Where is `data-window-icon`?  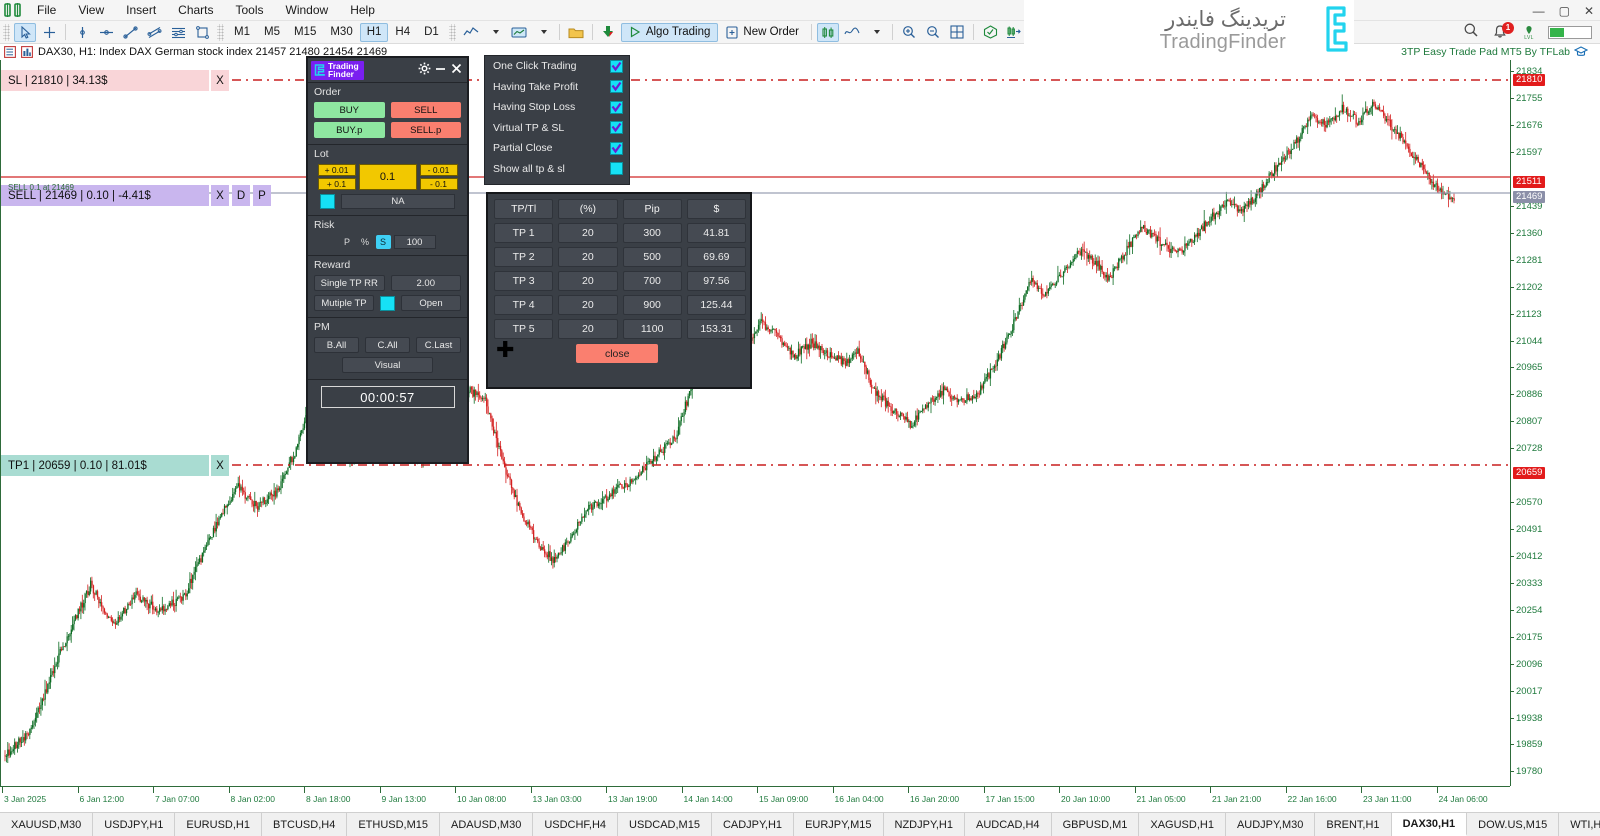
data-window-icon is located at coordinates (10, 52).